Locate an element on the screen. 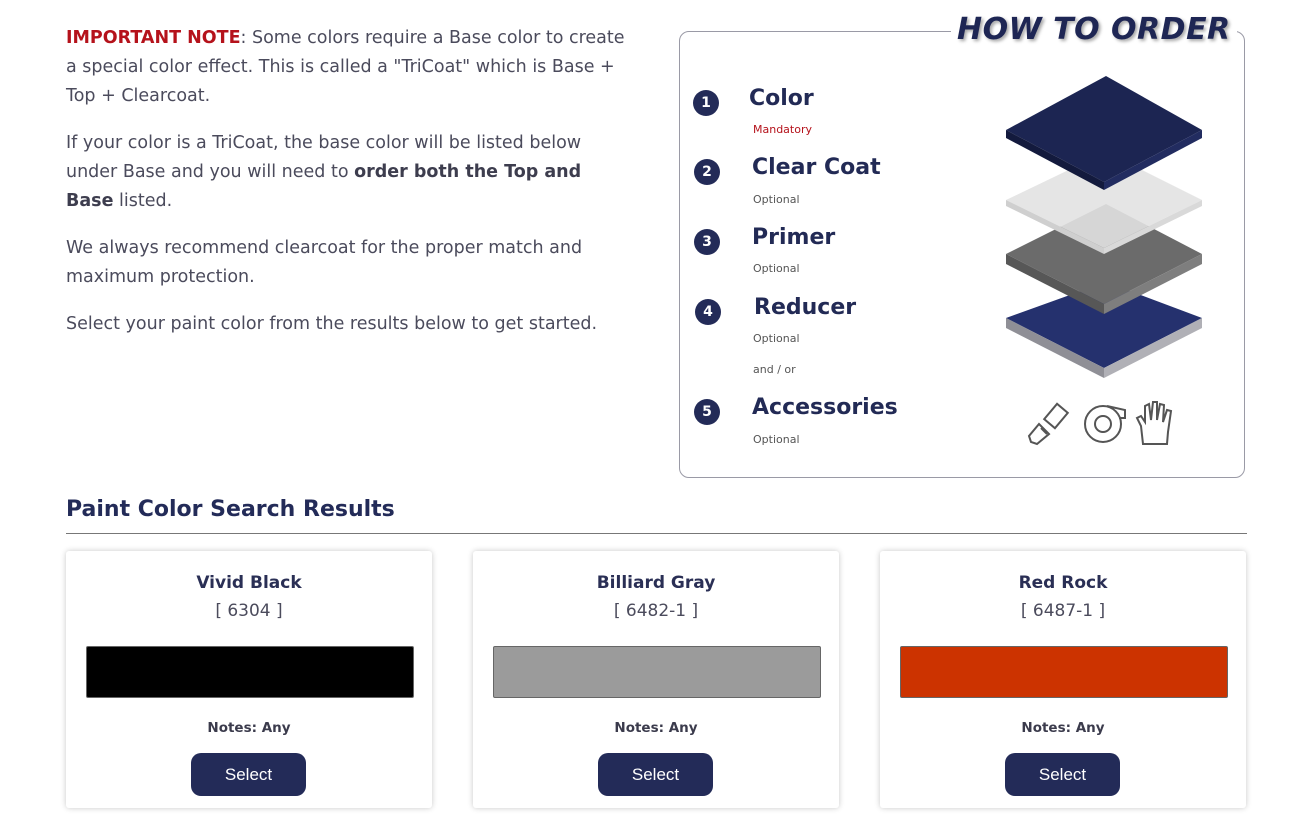 Image resolution: width=1304 pixels, height=819 pixels. color-card: Vivid Black [ 6304 ] Notes: Any Select is located at coordinates (249, 679).